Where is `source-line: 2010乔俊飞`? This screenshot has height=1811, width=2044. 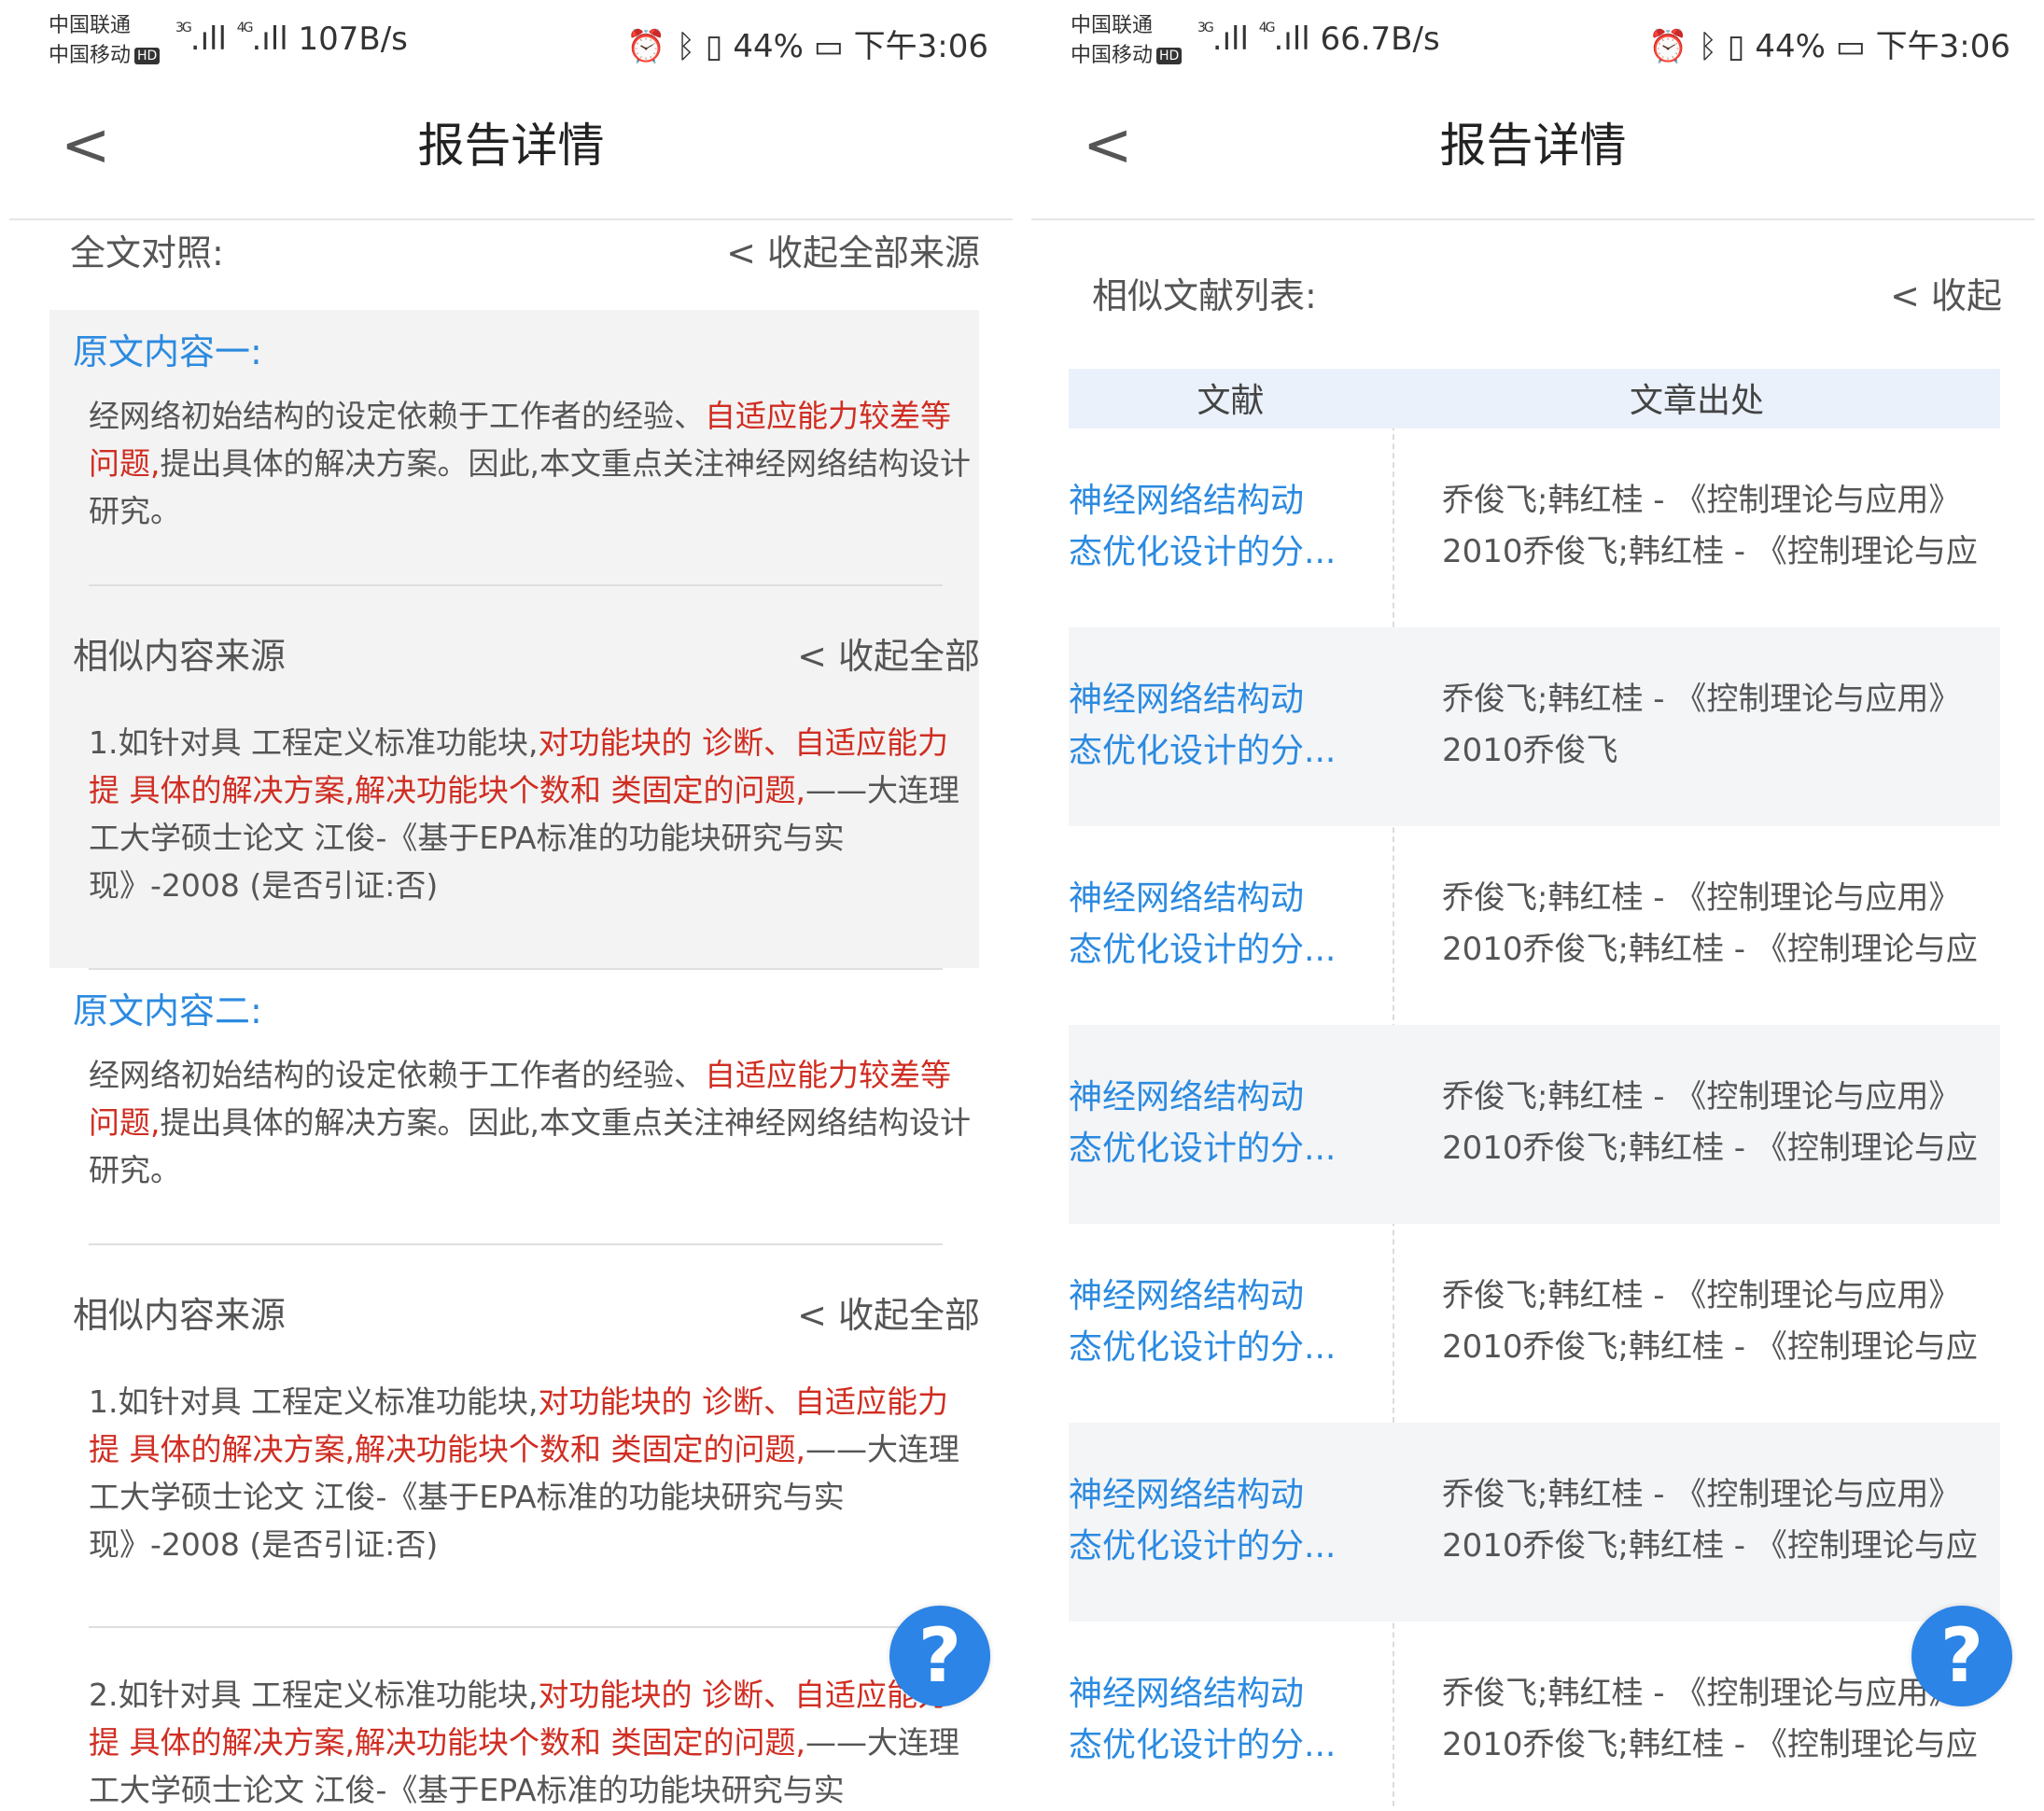
source-line: 2010乔俊飞 is located at coordinates (1530, 750).